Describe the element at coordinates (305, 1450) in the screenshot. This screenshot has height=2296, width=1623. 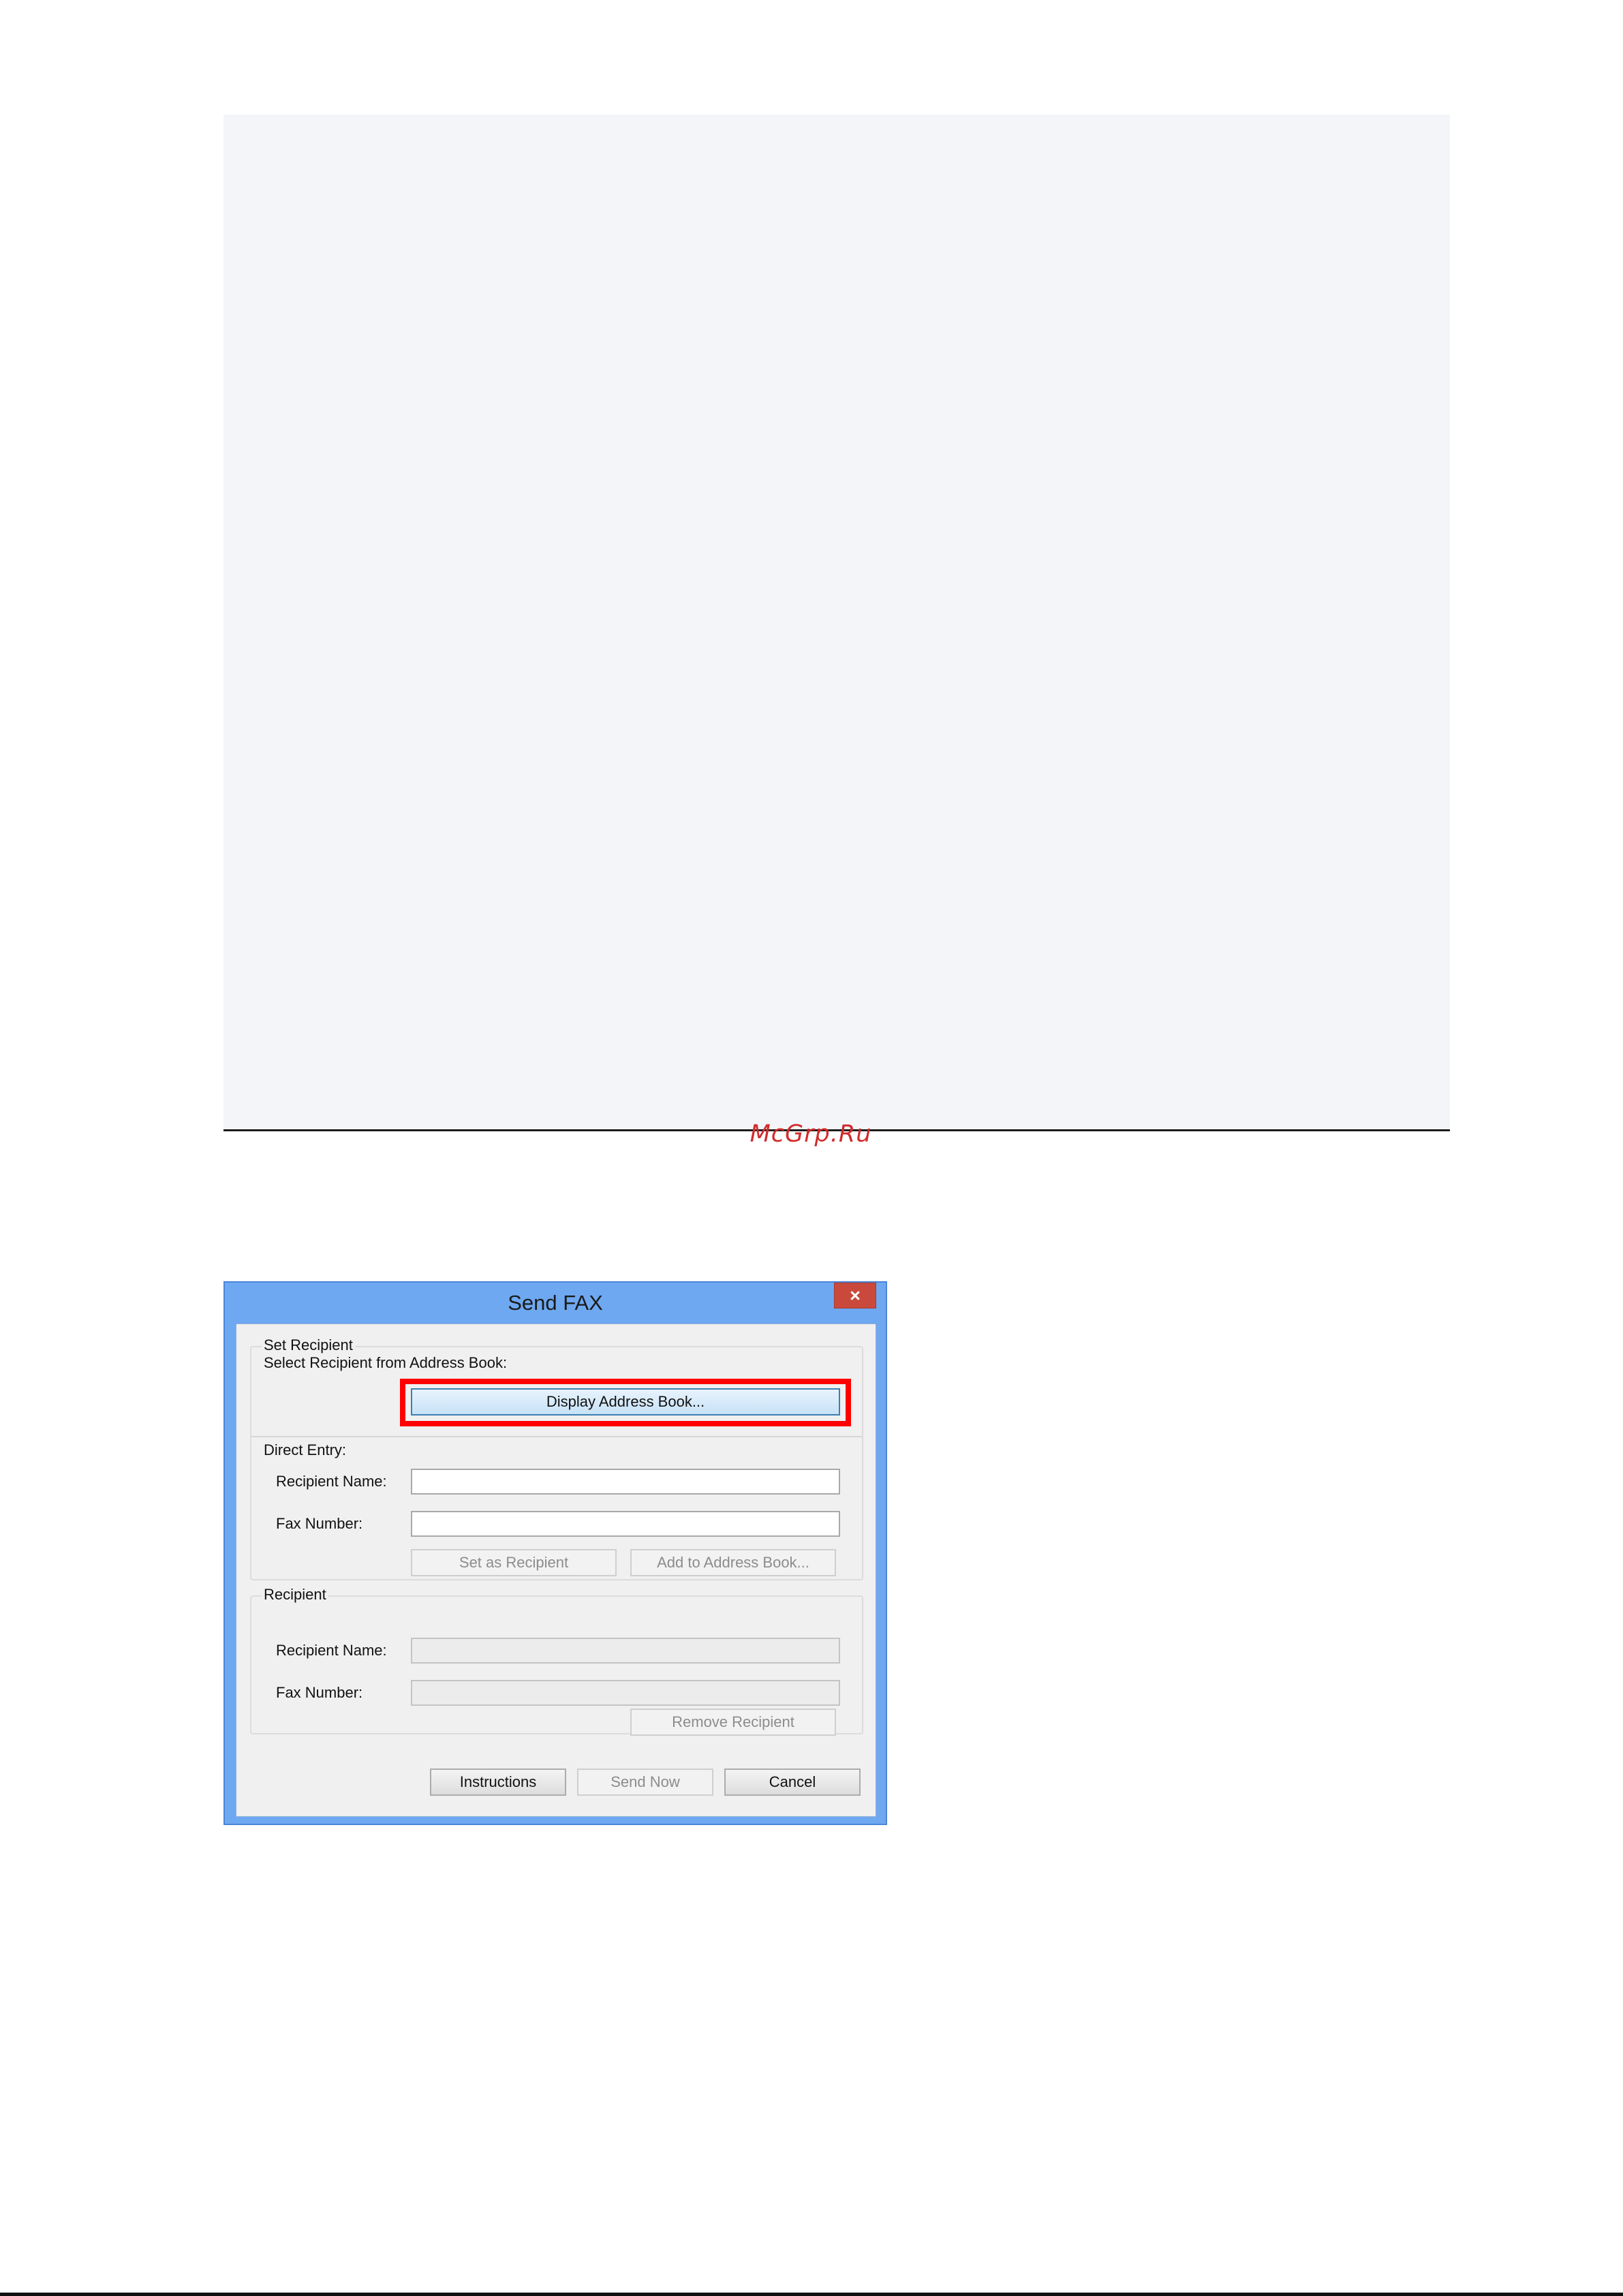
I see `direct-entry-label: Direct Entry:` at that location.